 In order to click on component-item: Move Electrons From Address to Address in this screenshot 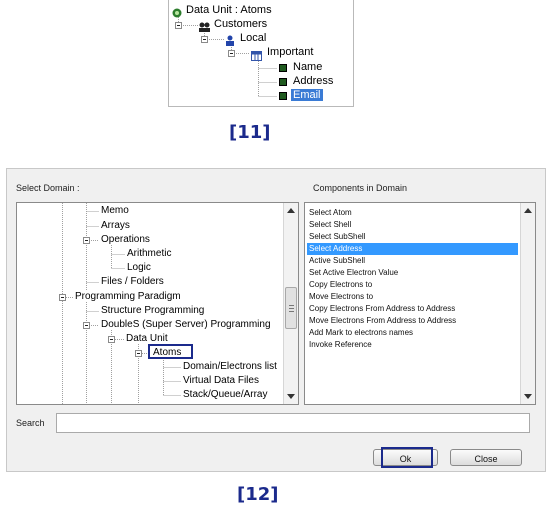, I will do `click(412, 321)`.